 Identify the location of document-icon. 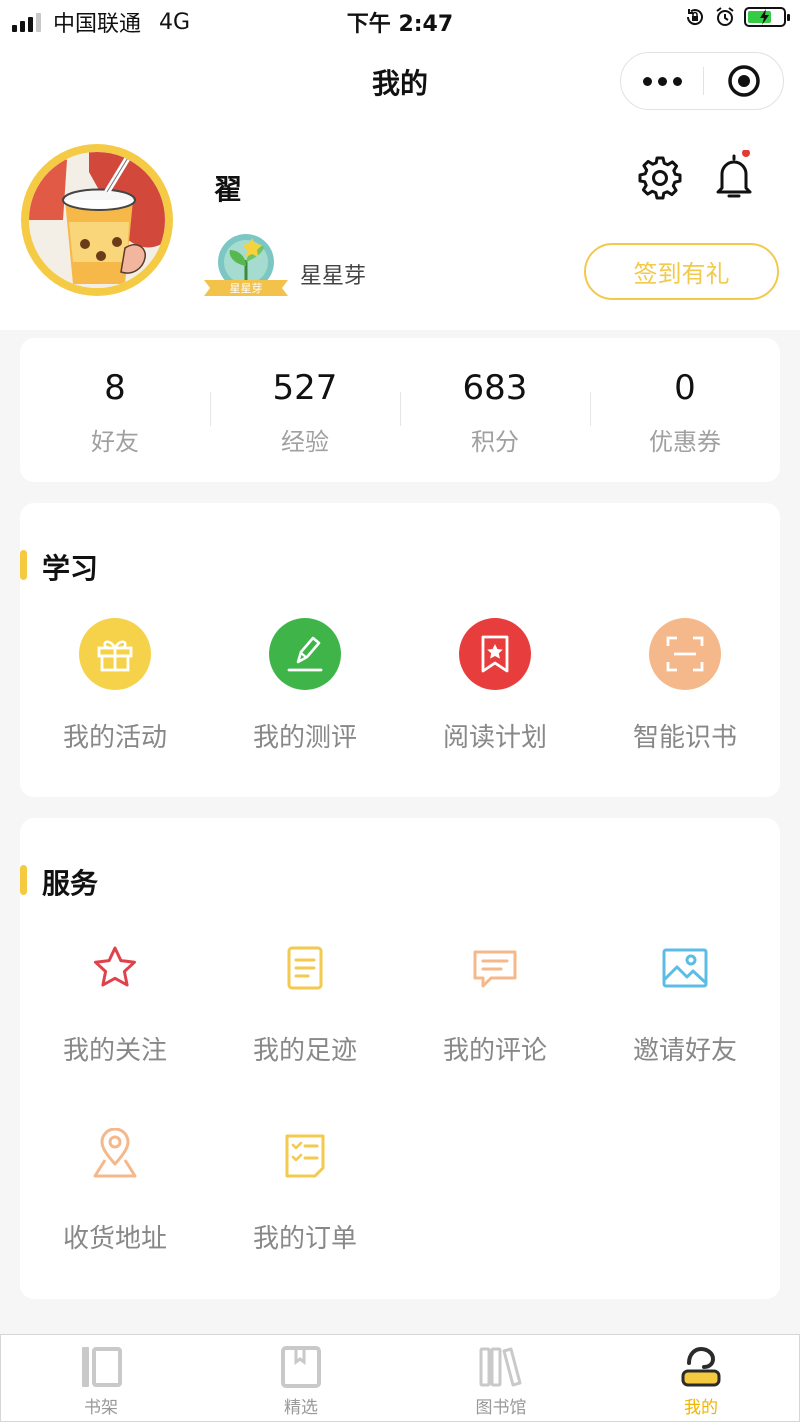
(305, 968).